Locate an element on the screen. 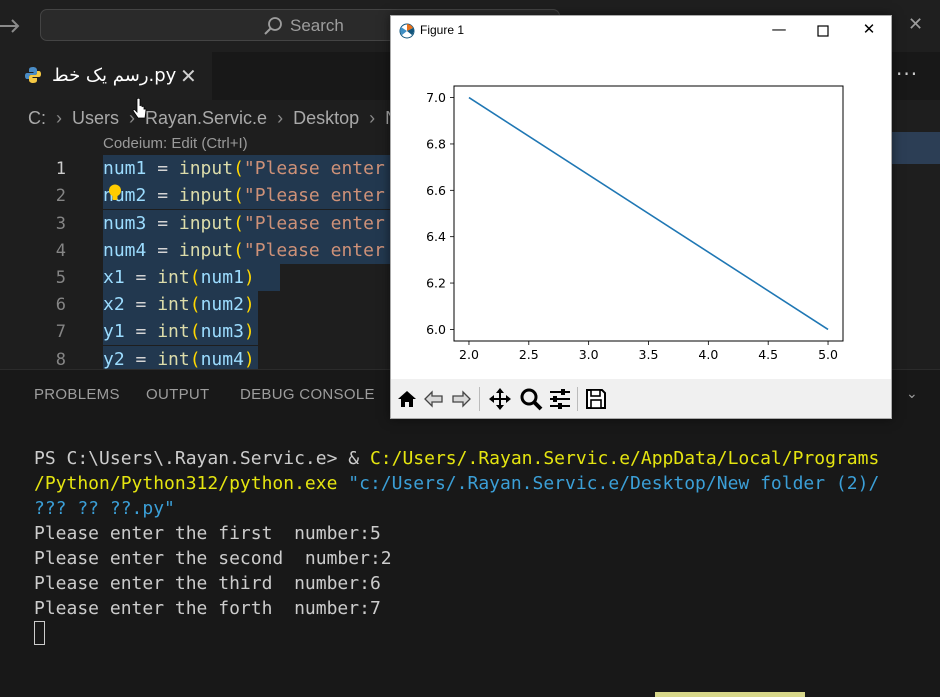  tab-label: رسم یک خط.py is located at coordinates (114, 75).